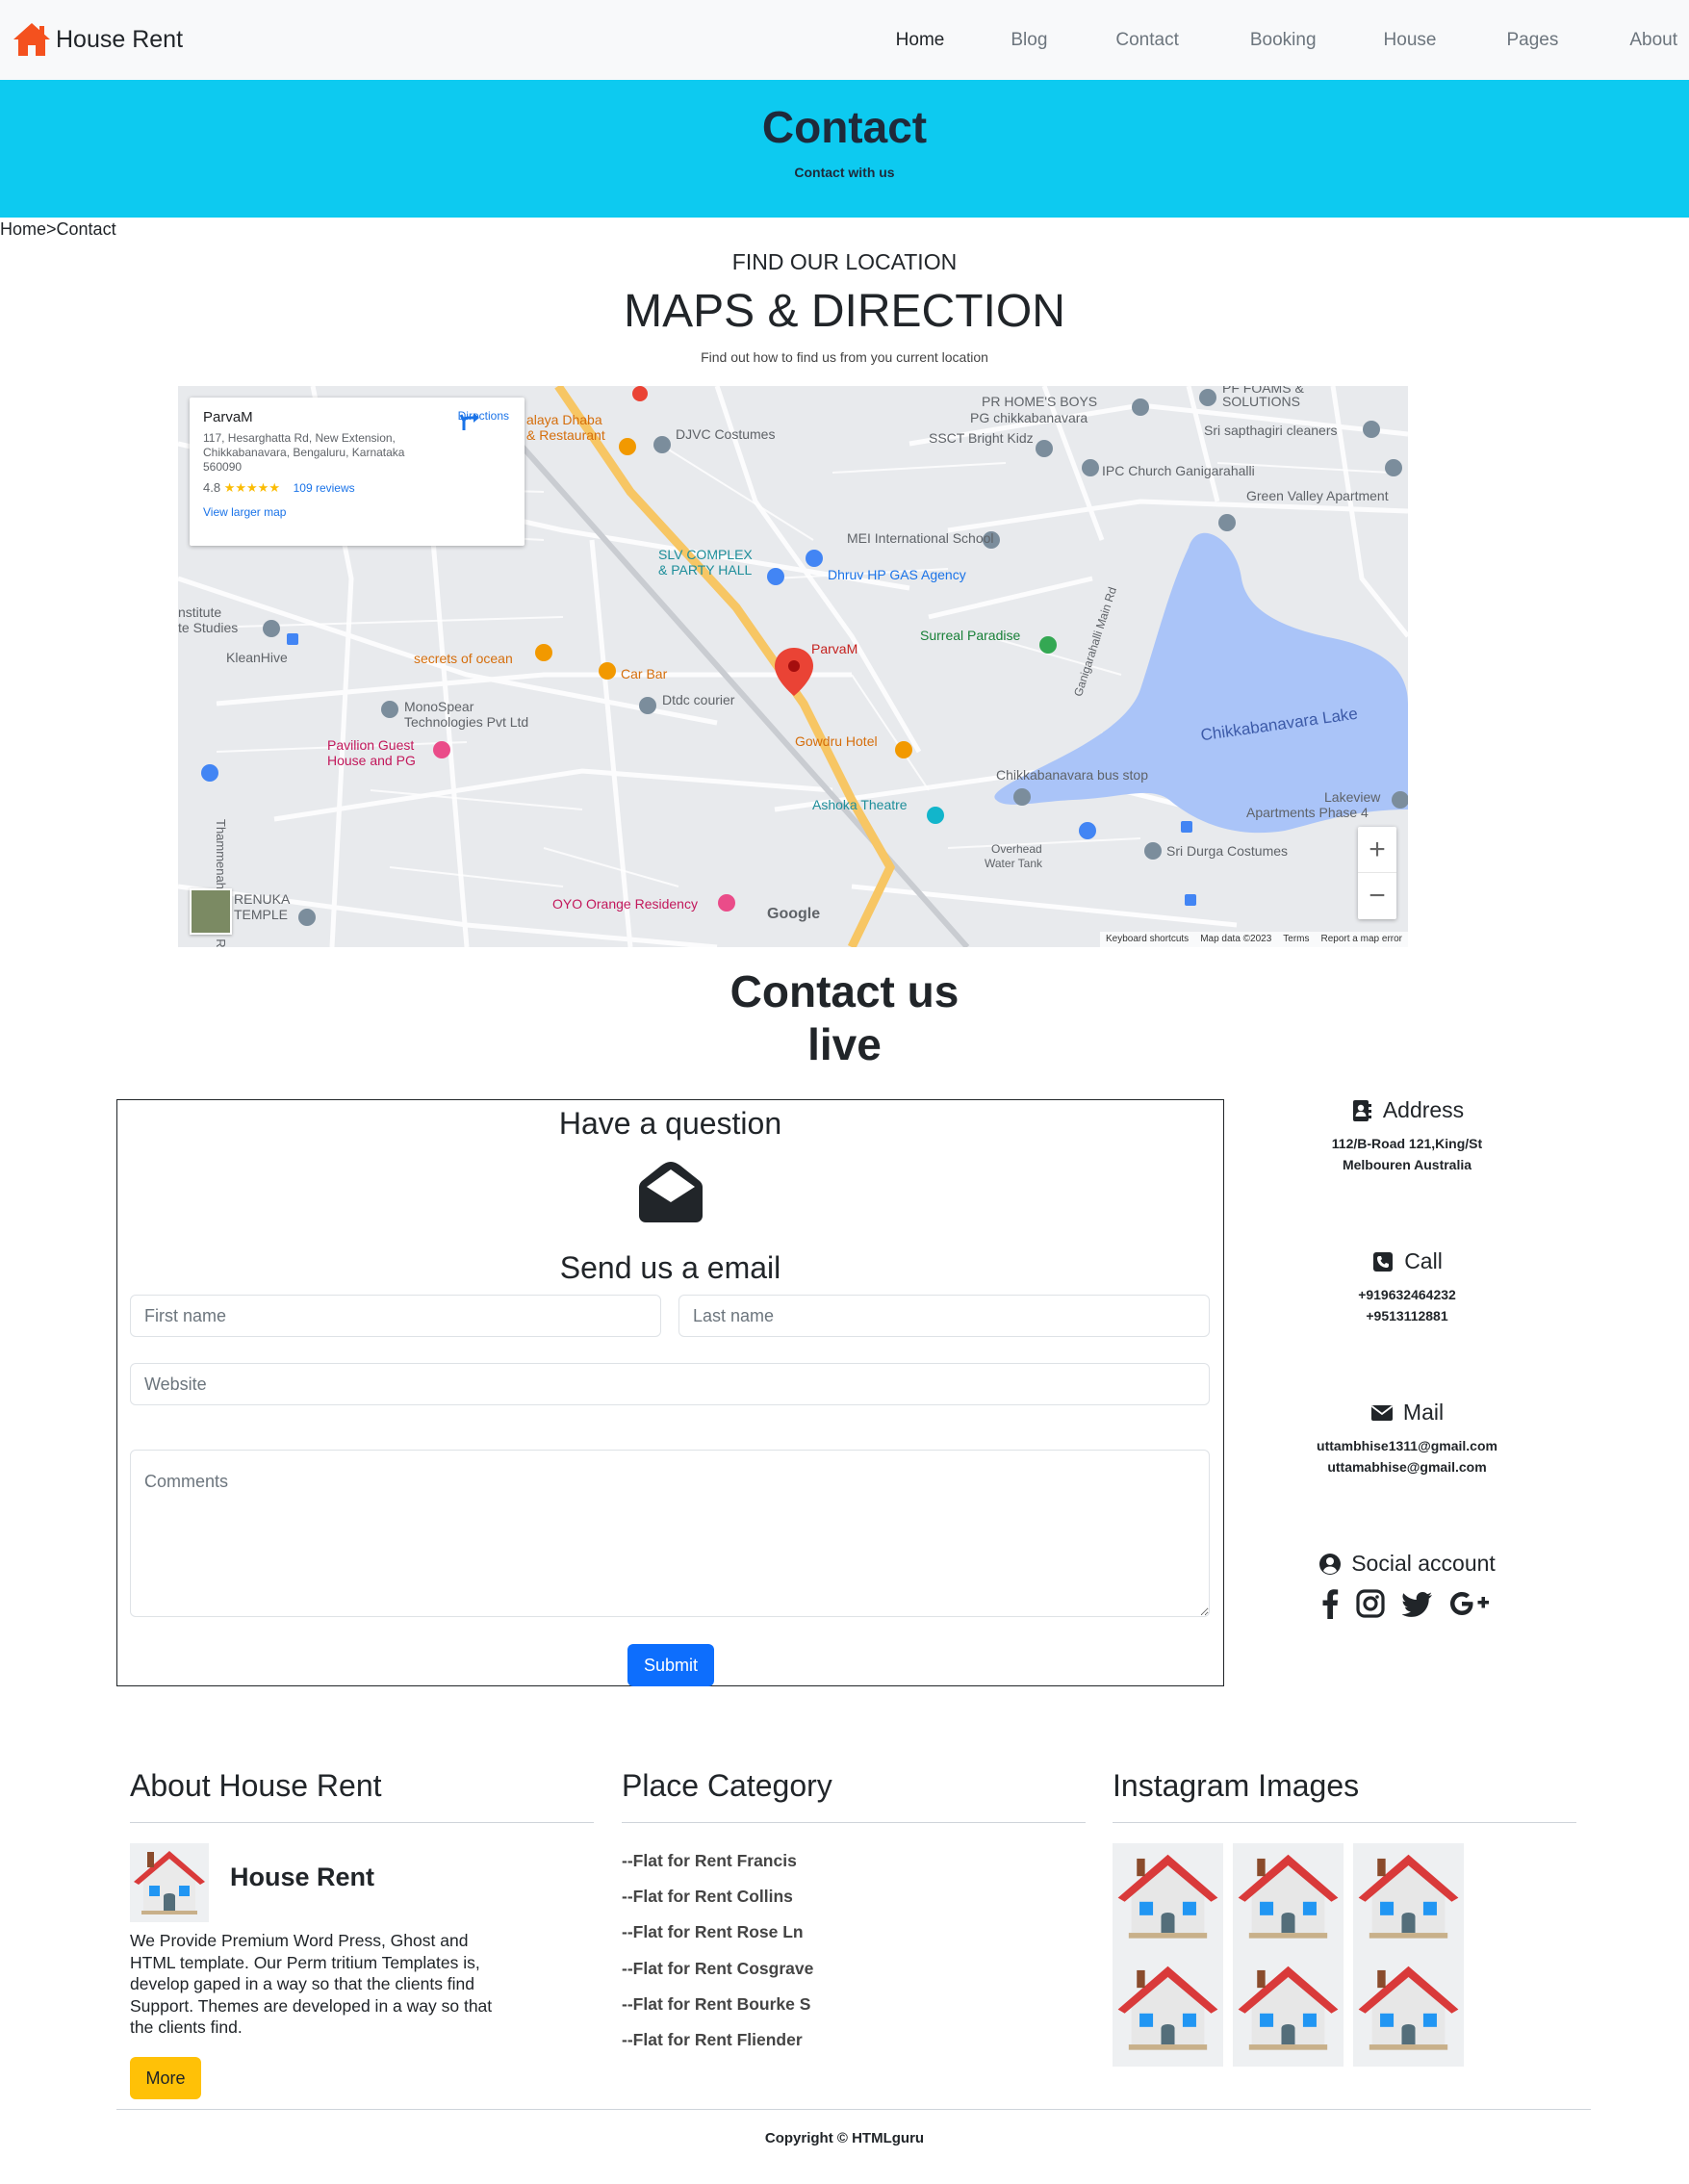  I want to click on footer-place-title: Place Category, so click(727, 1785).